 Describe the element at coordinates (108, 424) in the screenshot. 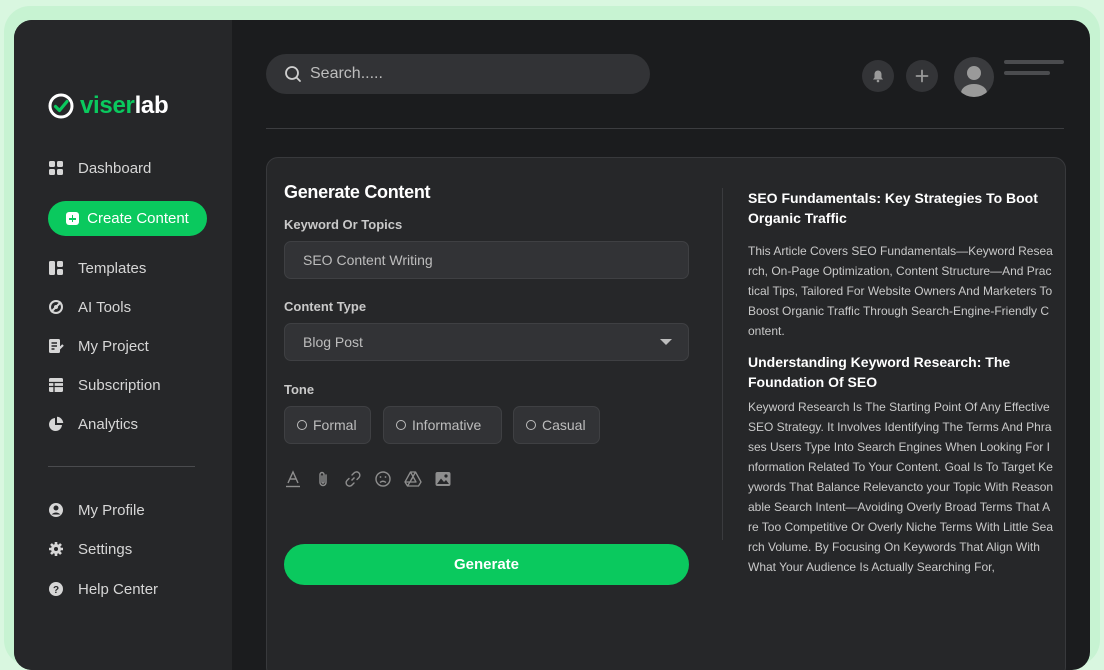

I see `sidebar-item-label: Analytics` at that location.